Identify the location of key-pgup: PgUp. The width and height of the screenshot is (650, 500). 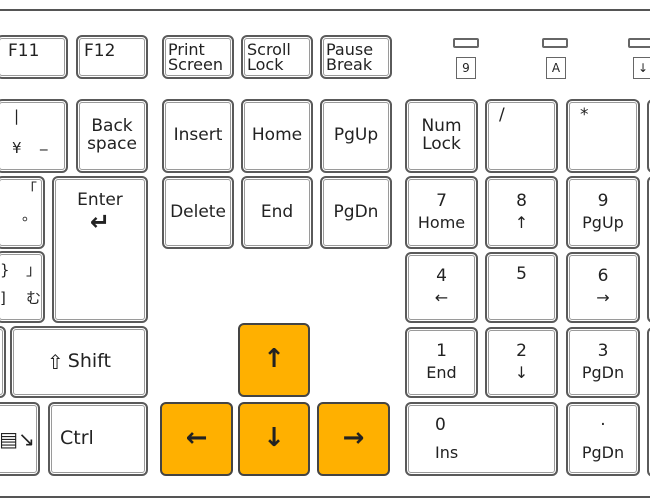
(356, 136).